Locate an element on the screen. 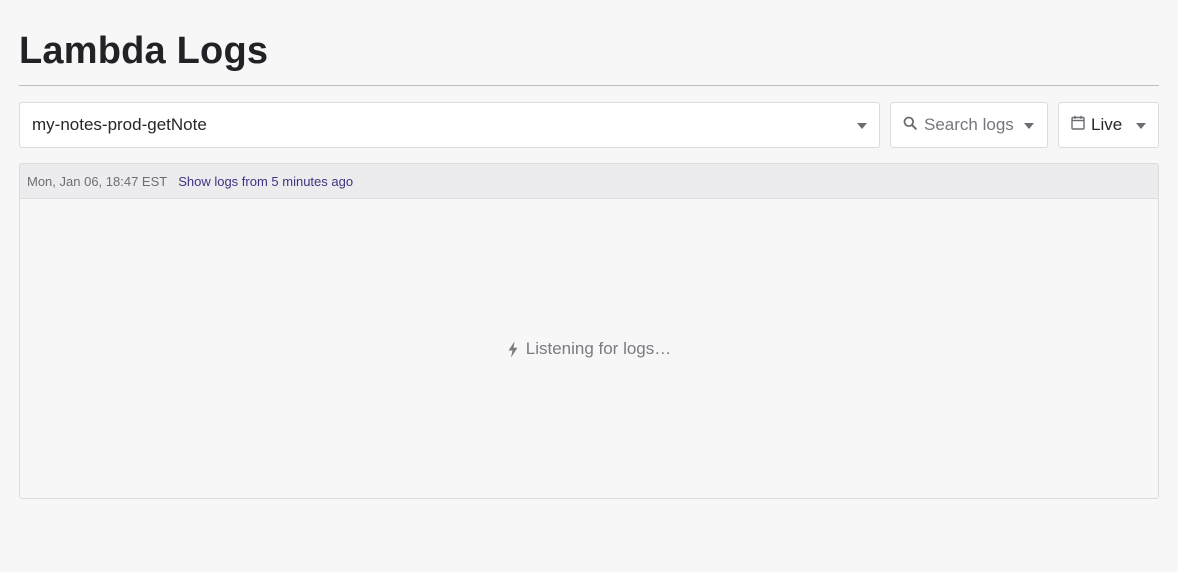  search-logs-label: Search logs is located at coordinates (969, 124).